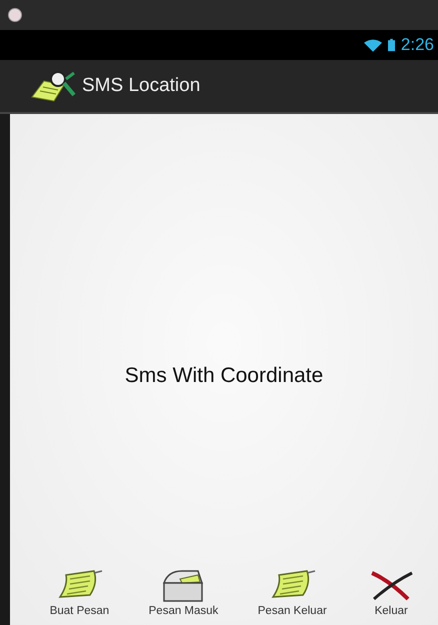 The height and width of the screenshot is (625, 438). Describe the element at coordinates (391, 592) in the screenshot. I see `menu-button: Keluar` at that location.